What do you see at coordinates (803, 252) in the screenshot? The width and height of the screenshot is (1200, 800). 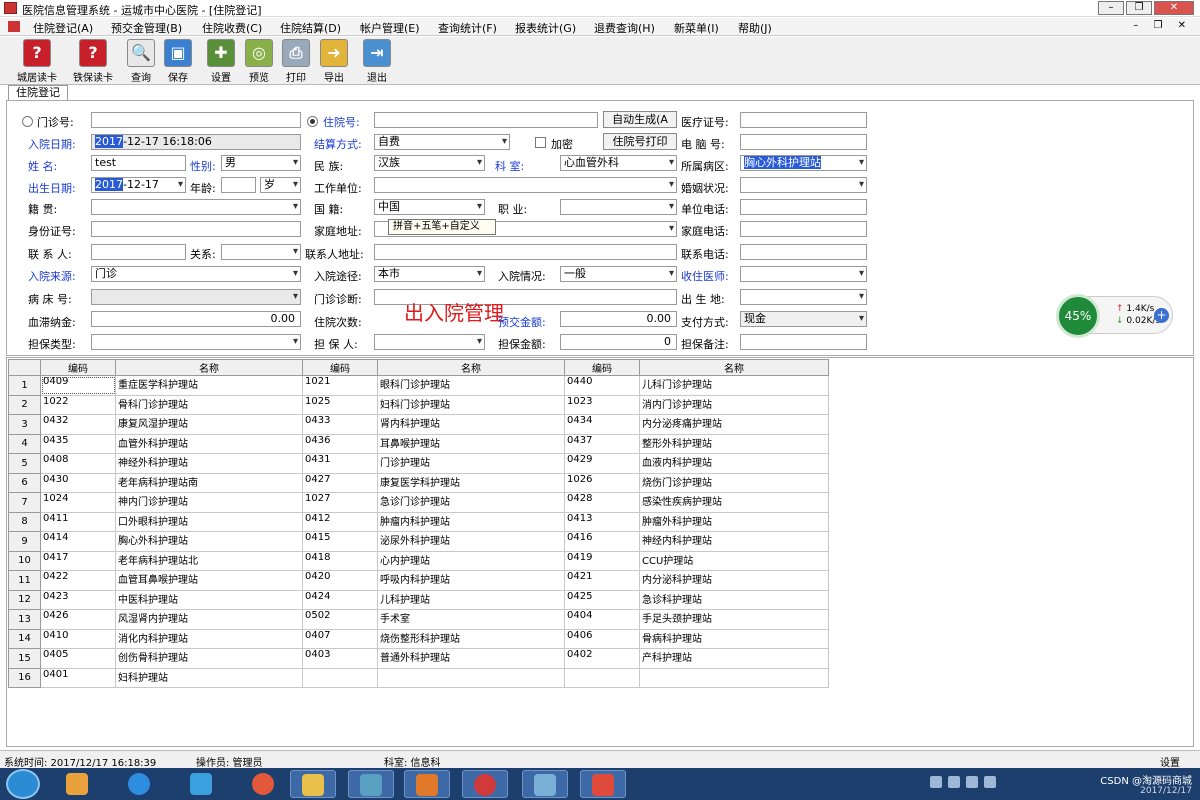 I see `contact-phone-input` at bounding box center [803, 252].